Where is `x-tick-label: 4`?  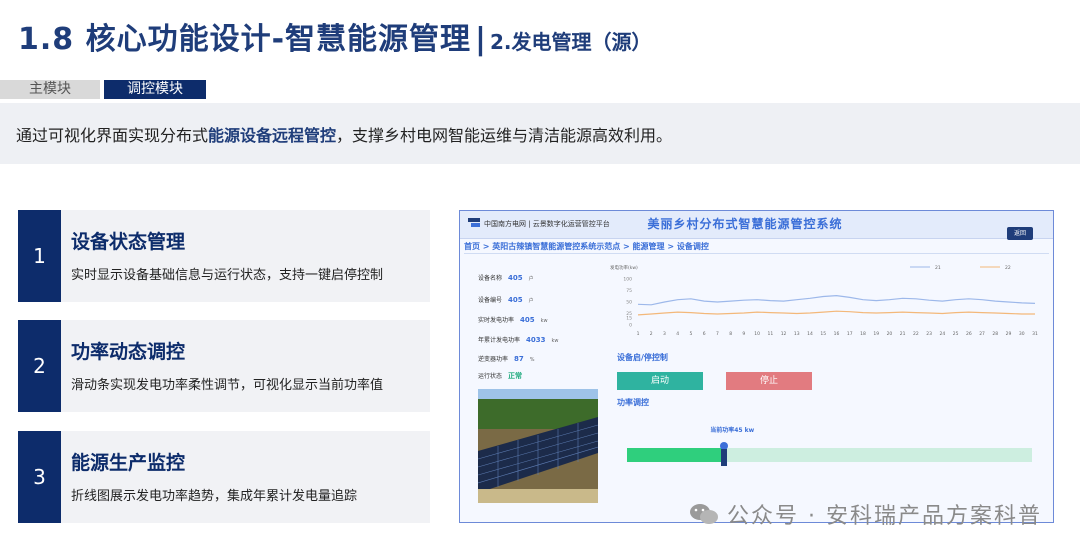 x-tick-label: 4 is located at coordinates (677, 334).